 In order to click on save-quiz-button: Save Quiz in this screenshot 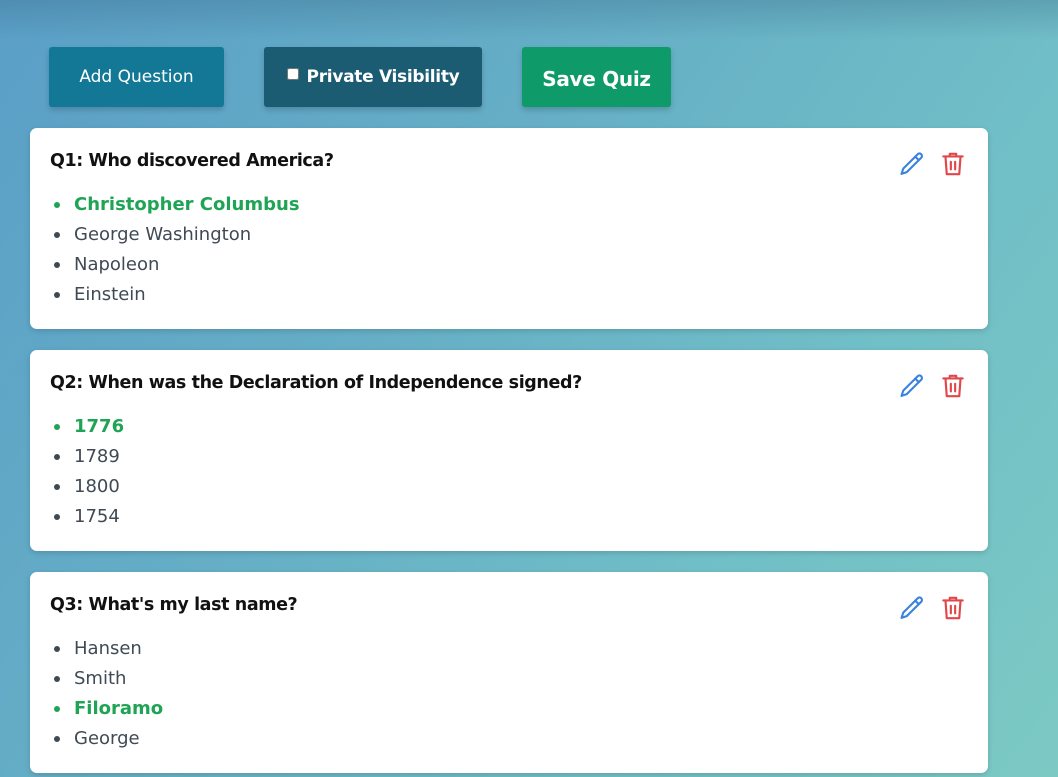, I will do `click(596, 77)`.